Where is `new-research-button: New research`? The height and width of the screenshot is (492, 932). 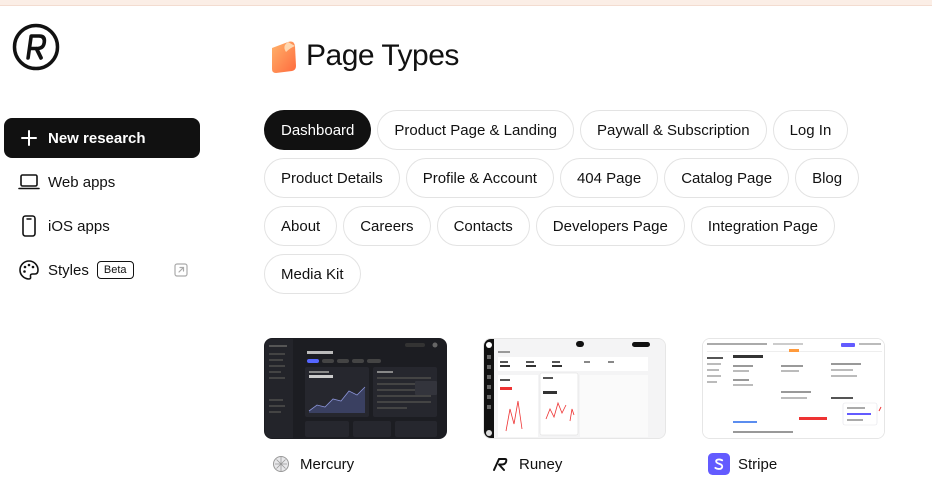
new-research-button: New research is located at coordinates (102, 138).